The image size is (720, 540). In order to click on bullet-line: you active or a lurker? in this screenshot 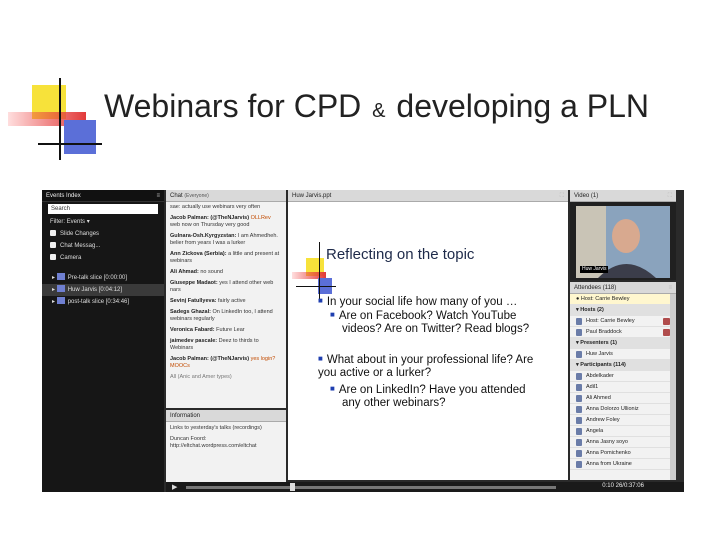, I will do `click(375, 373)`.